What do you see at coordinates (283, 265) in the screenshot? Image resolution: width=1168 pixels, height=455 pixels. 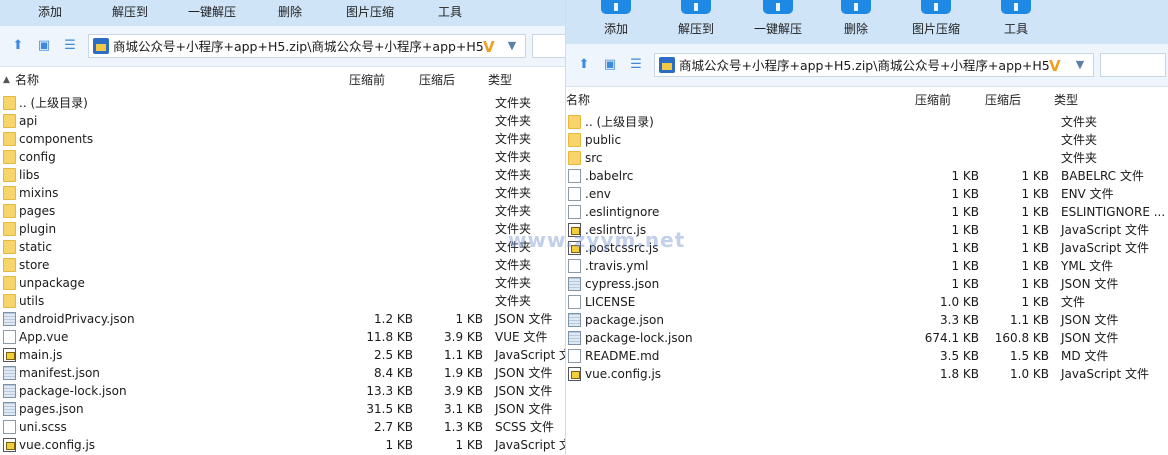 I see `list-item: store 文件夹` at bounding box center [283, 265].